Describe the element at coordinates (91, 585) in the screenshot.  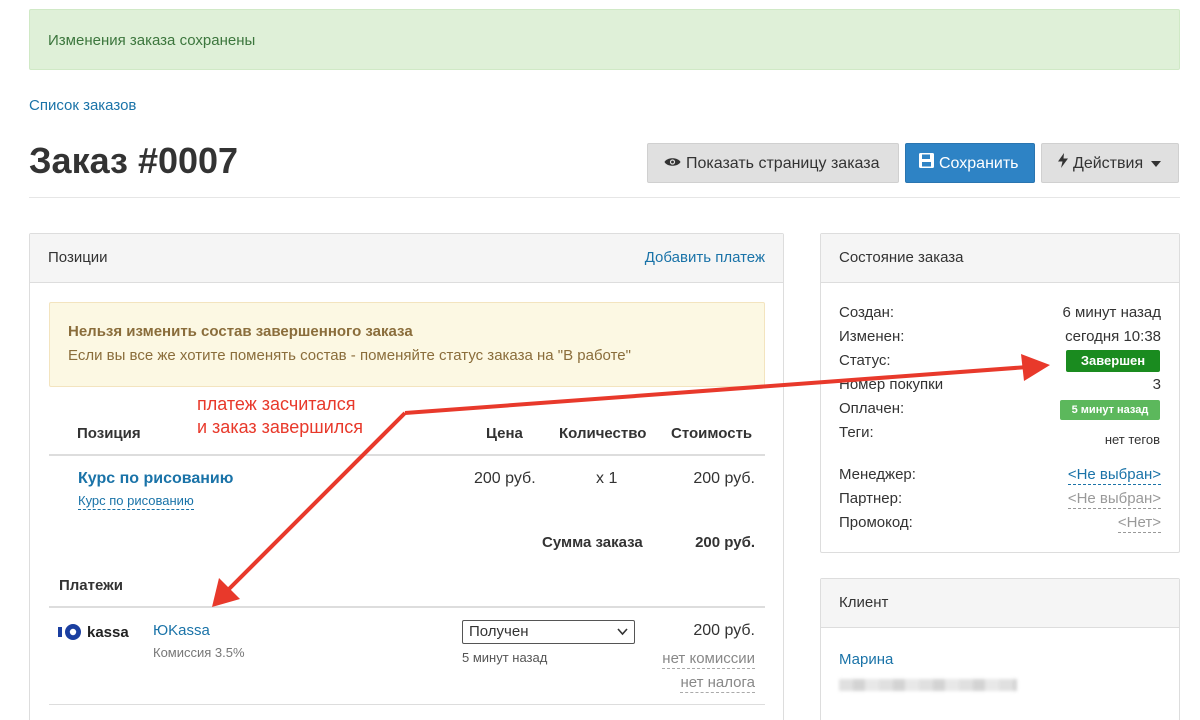
I see `payments-title: Платежи` at that location.